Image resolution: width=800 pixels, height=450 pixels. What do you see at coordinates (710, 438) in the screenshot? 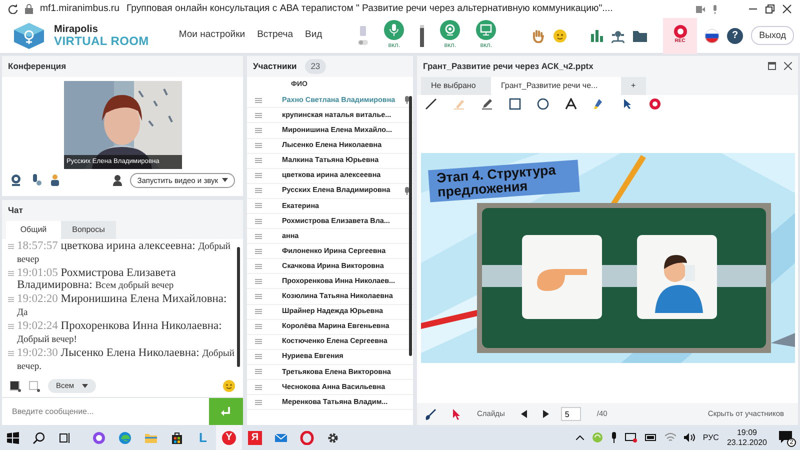
I see `language-indicator: РУС` at bounding box center [710, 438].